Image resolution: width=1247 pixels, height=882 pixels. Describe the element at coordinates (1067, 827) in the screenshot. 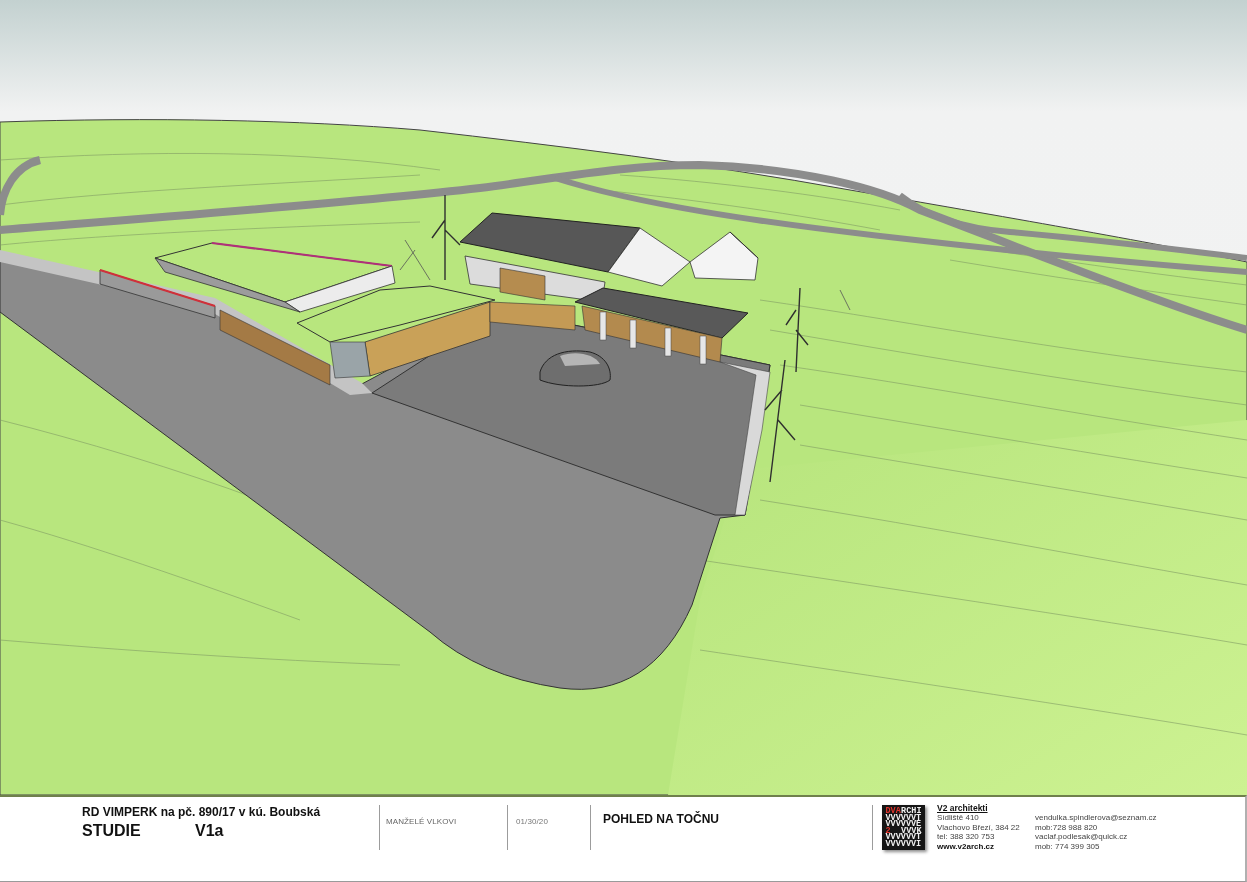

I see `contact-line: mob:728 988 820` at that location.